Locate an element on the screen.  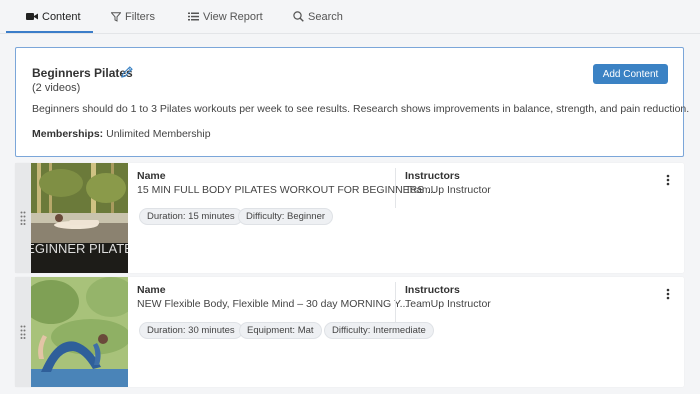
memberships-label: Memberships: is located at coordinates (68, 134).